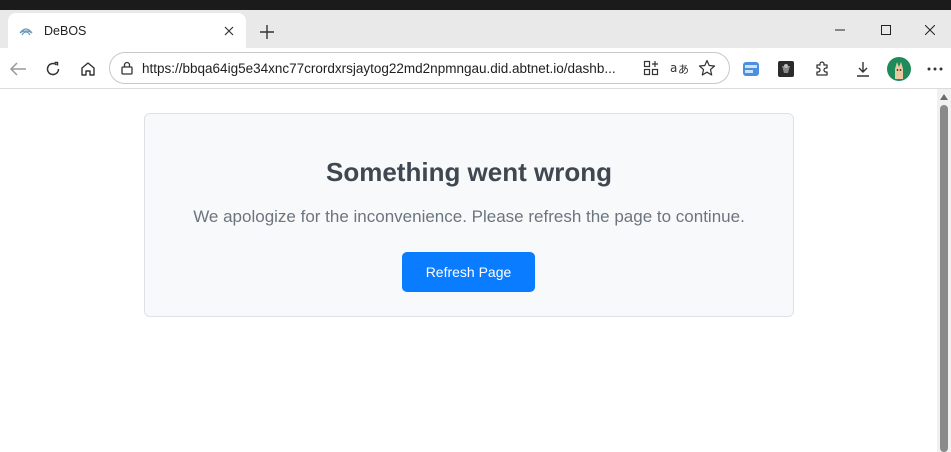  Describe the element at coordinates (863, 69) in the screenshot. I see `downloads-icon` at that location.